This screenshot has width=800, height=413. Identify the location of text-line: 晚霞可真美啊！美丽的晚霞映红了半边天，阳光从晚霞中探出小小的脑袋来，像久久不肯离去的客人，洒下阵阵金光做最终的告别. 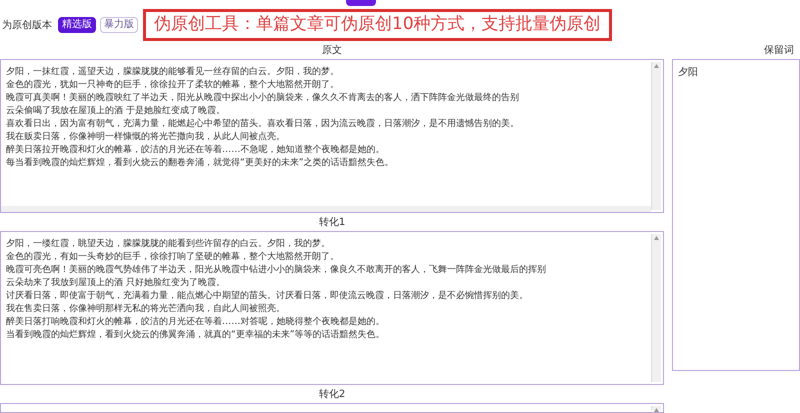
(263, 97).